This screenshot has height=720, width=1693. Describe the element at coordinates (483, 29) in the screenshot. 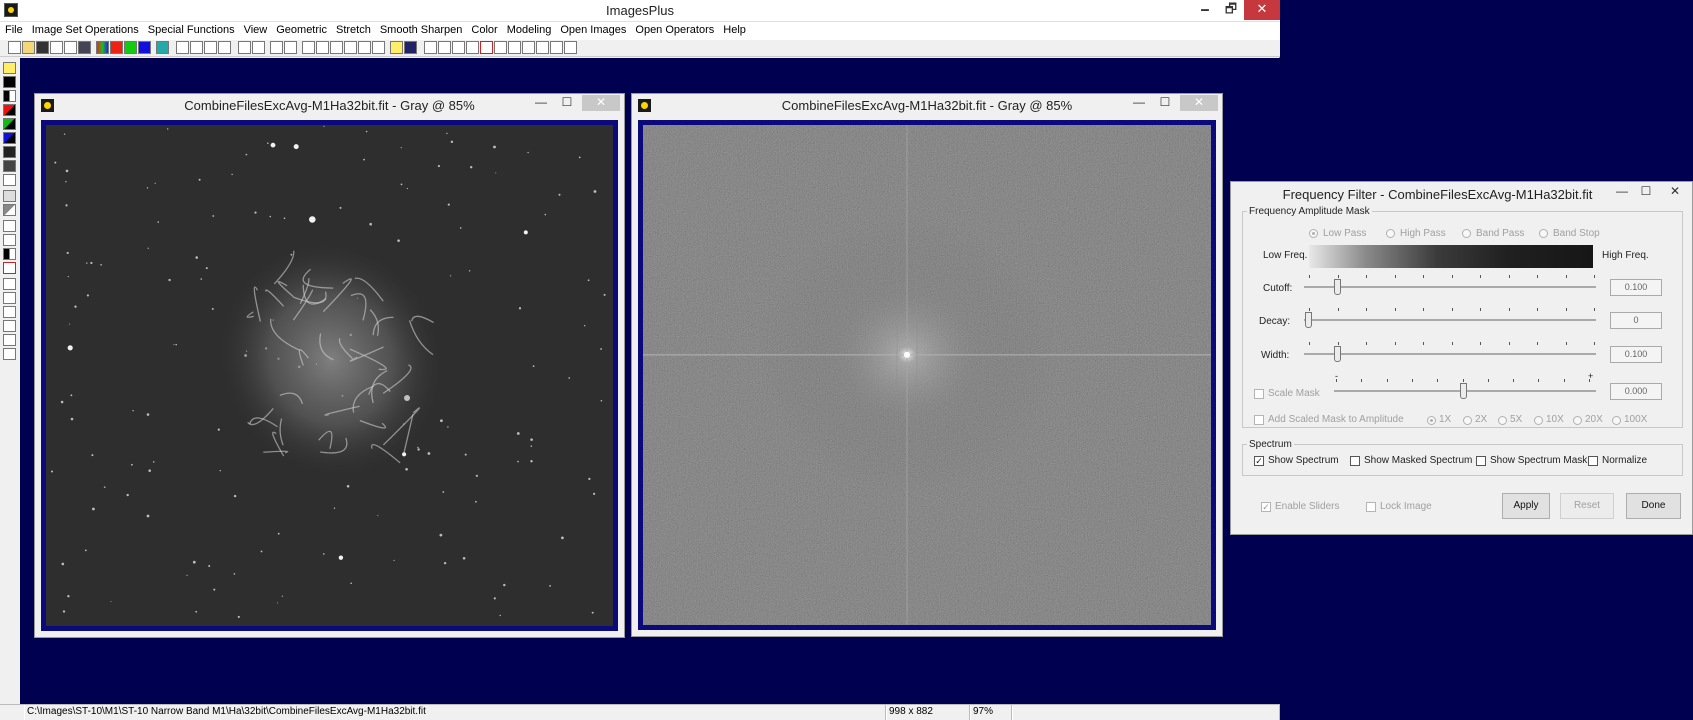

I see `menu-color: Color` at that location.